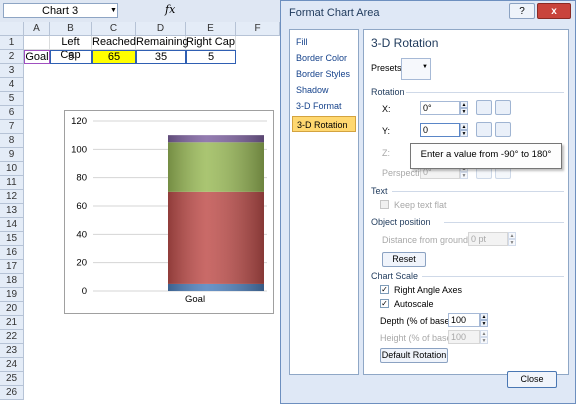 This screenshot has width=576, height=404. I want to click on row-header: 22, so click(12, 337).